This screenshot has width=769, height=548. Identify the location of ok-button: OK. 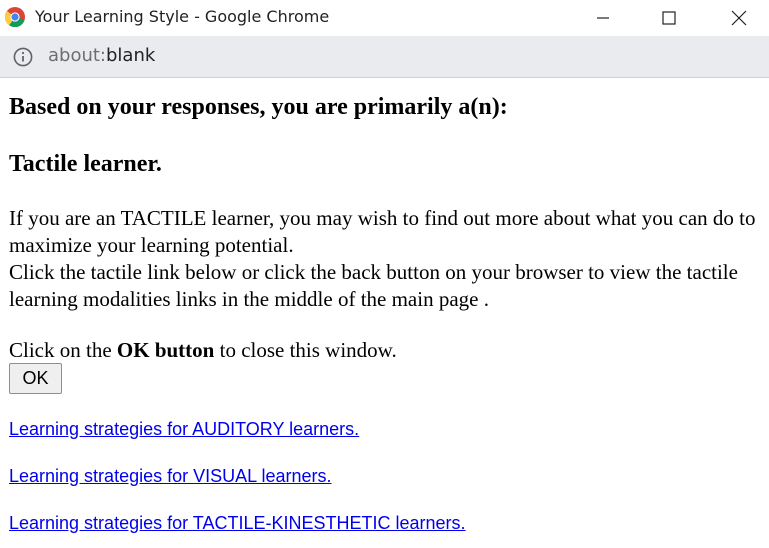
(35, 378).